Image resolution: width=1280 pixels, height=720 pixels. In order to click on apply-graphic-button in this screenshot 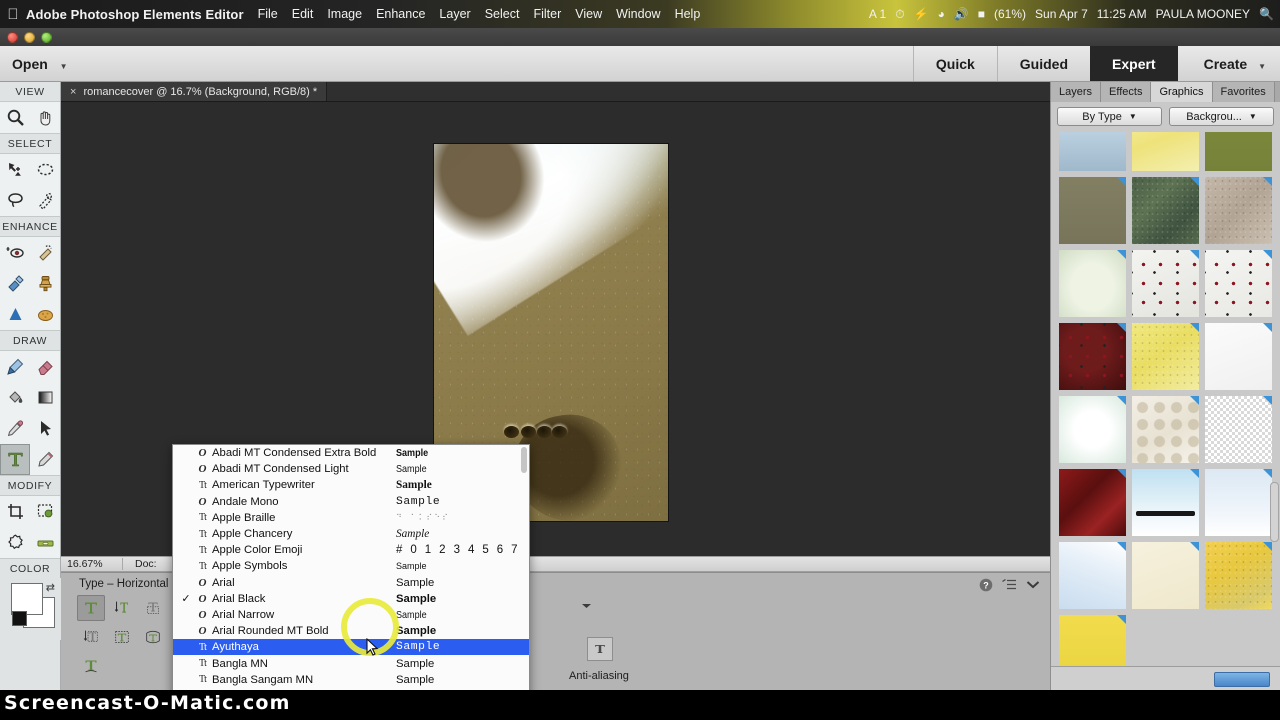, I will do `click(1242, 679)`.